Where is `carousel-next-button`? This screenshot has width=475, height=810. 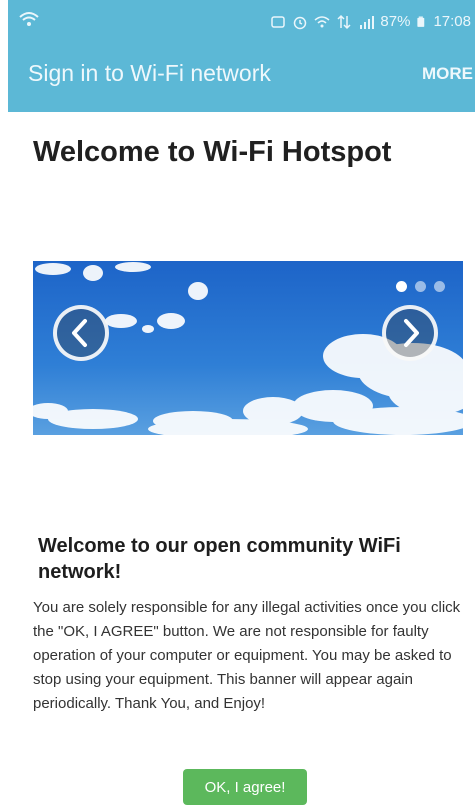
carousel-next-button is located at coordinates (410, 333).